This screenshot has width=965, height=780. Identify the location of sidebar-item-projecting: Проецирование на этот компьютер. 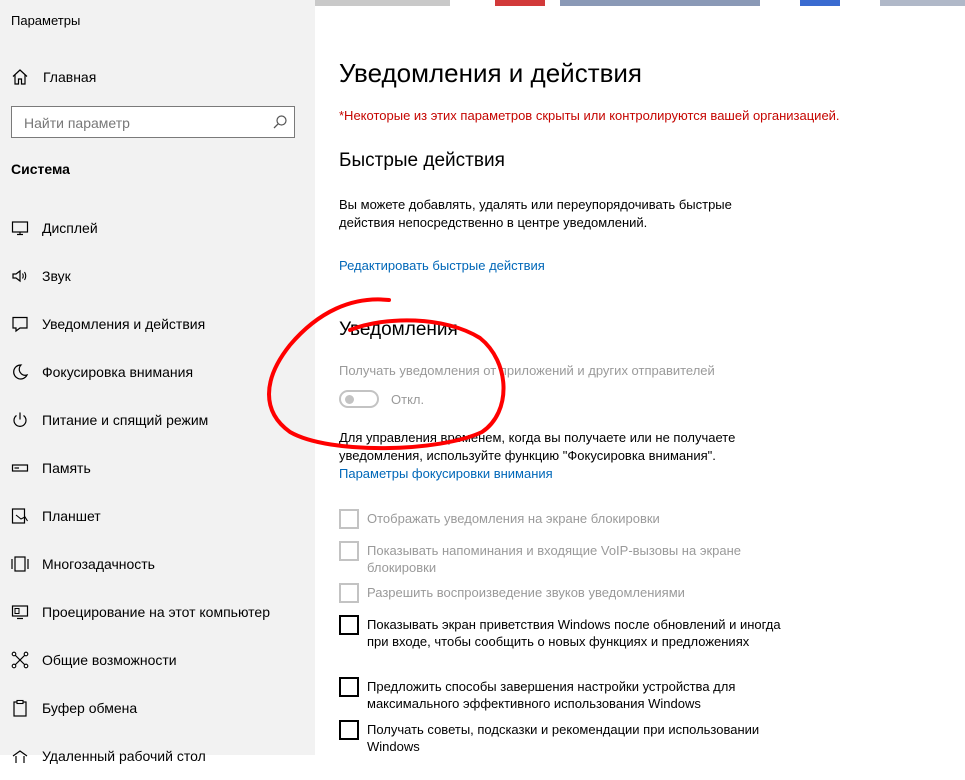
(157, 612).